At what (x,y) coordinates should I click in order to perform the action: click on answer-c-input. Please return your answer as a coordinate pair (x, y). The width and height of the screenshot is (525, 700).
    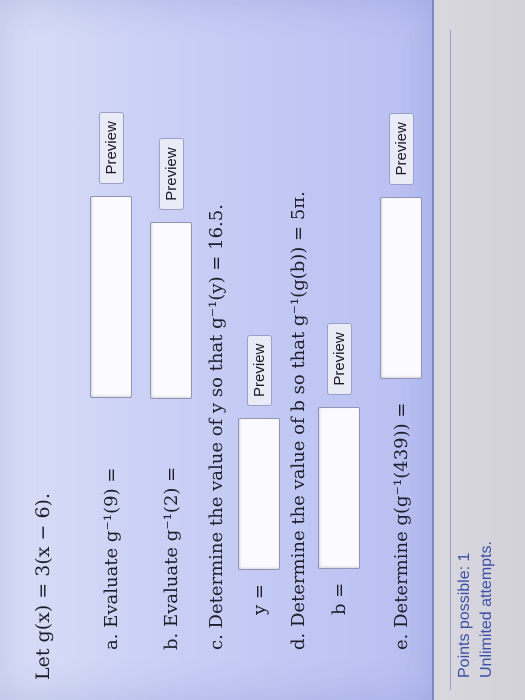
    Looking at the image, I should click on (259, 494).